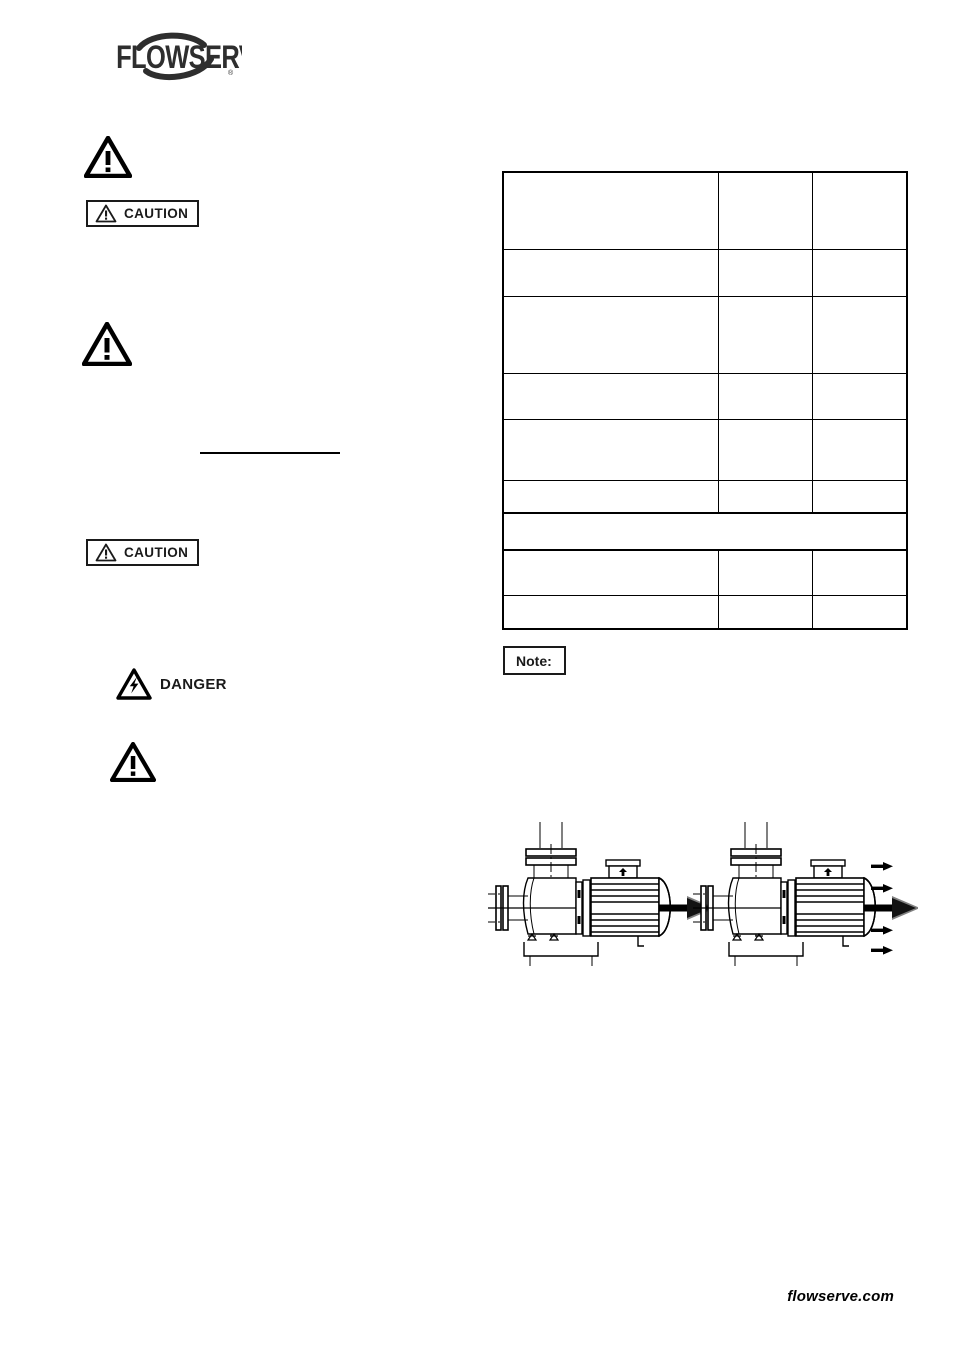  I want to click on flowserve-logo: FLOWSERVE ®, so click(177, 57).